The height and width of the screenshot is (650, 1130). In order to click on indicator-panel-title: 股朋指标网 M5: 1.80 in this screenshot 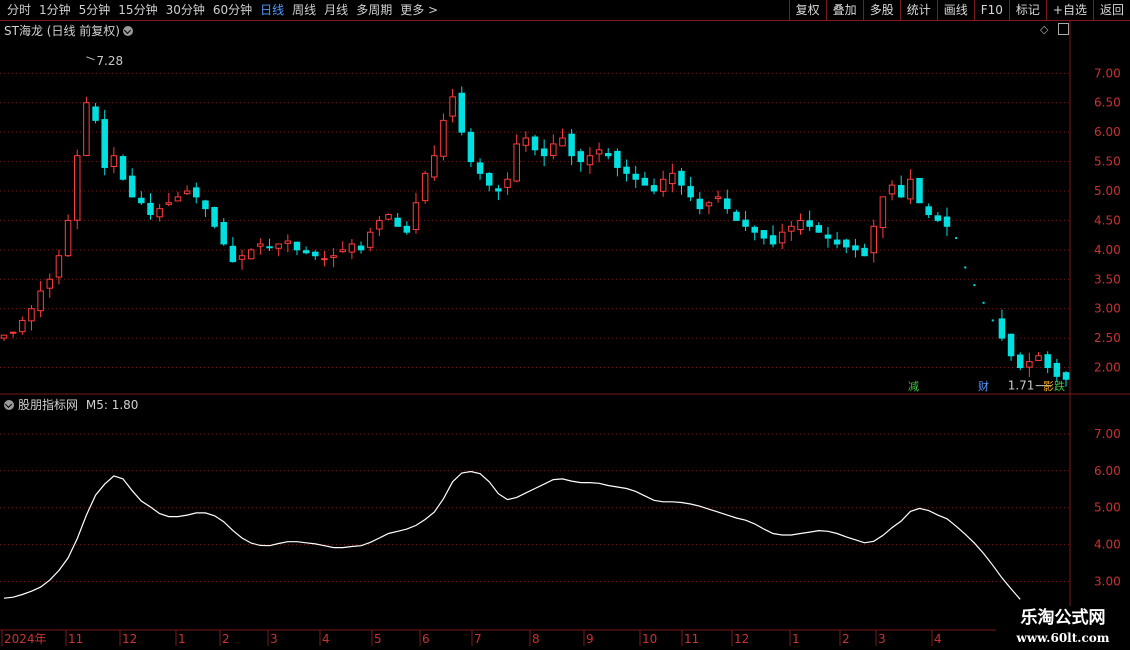, I will do `click(71, 404)`.